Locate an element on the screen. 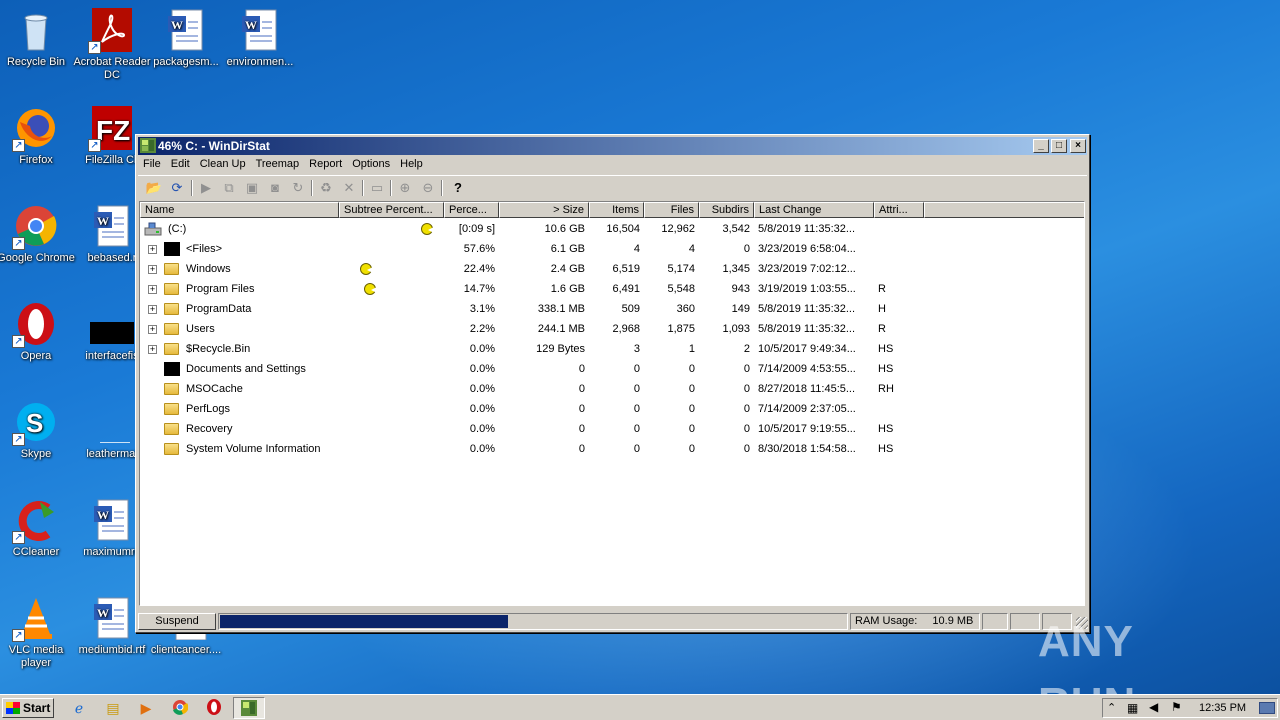 This screenshot has height=720, width=1280. volume-icon: ◀ is located at coordinates (1153, 707).